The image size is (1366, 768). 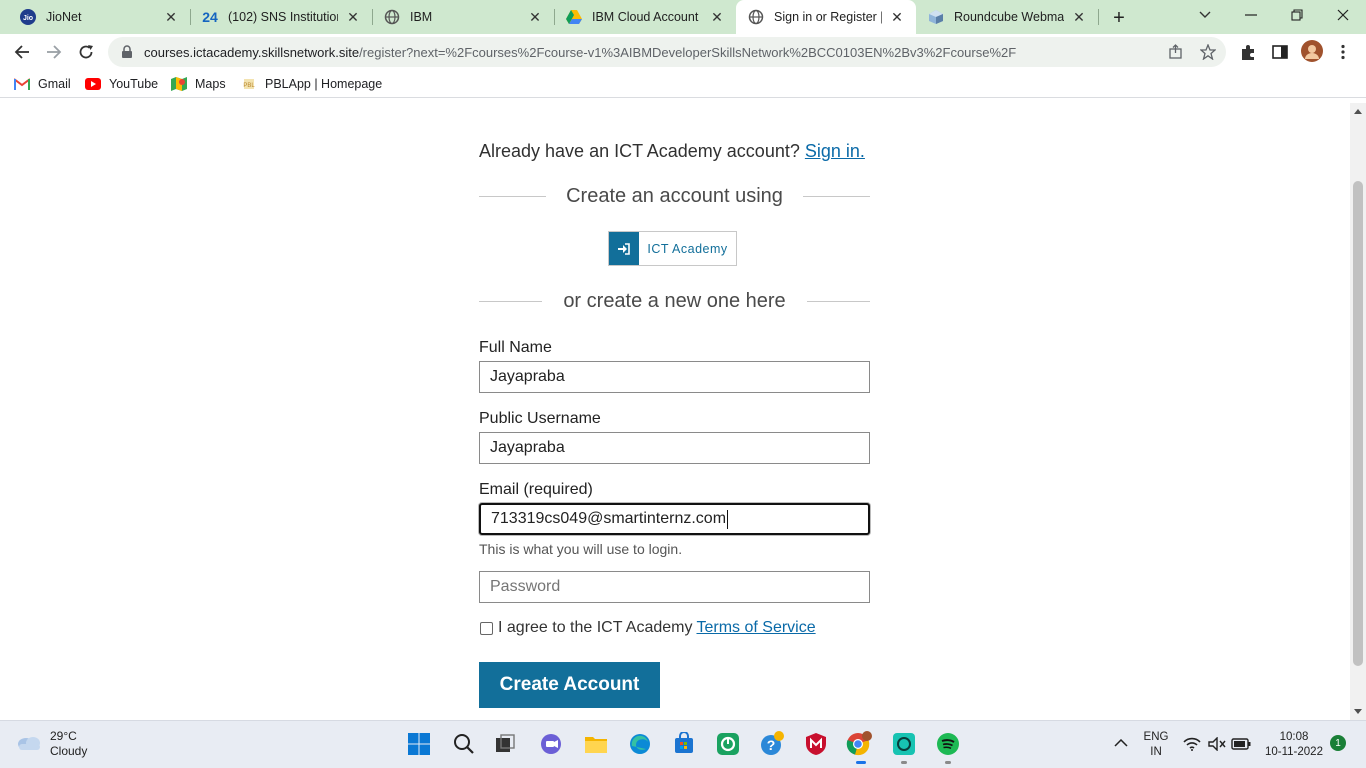 I want to click on whatsapp-like-icon, so click(x=728, y=744).